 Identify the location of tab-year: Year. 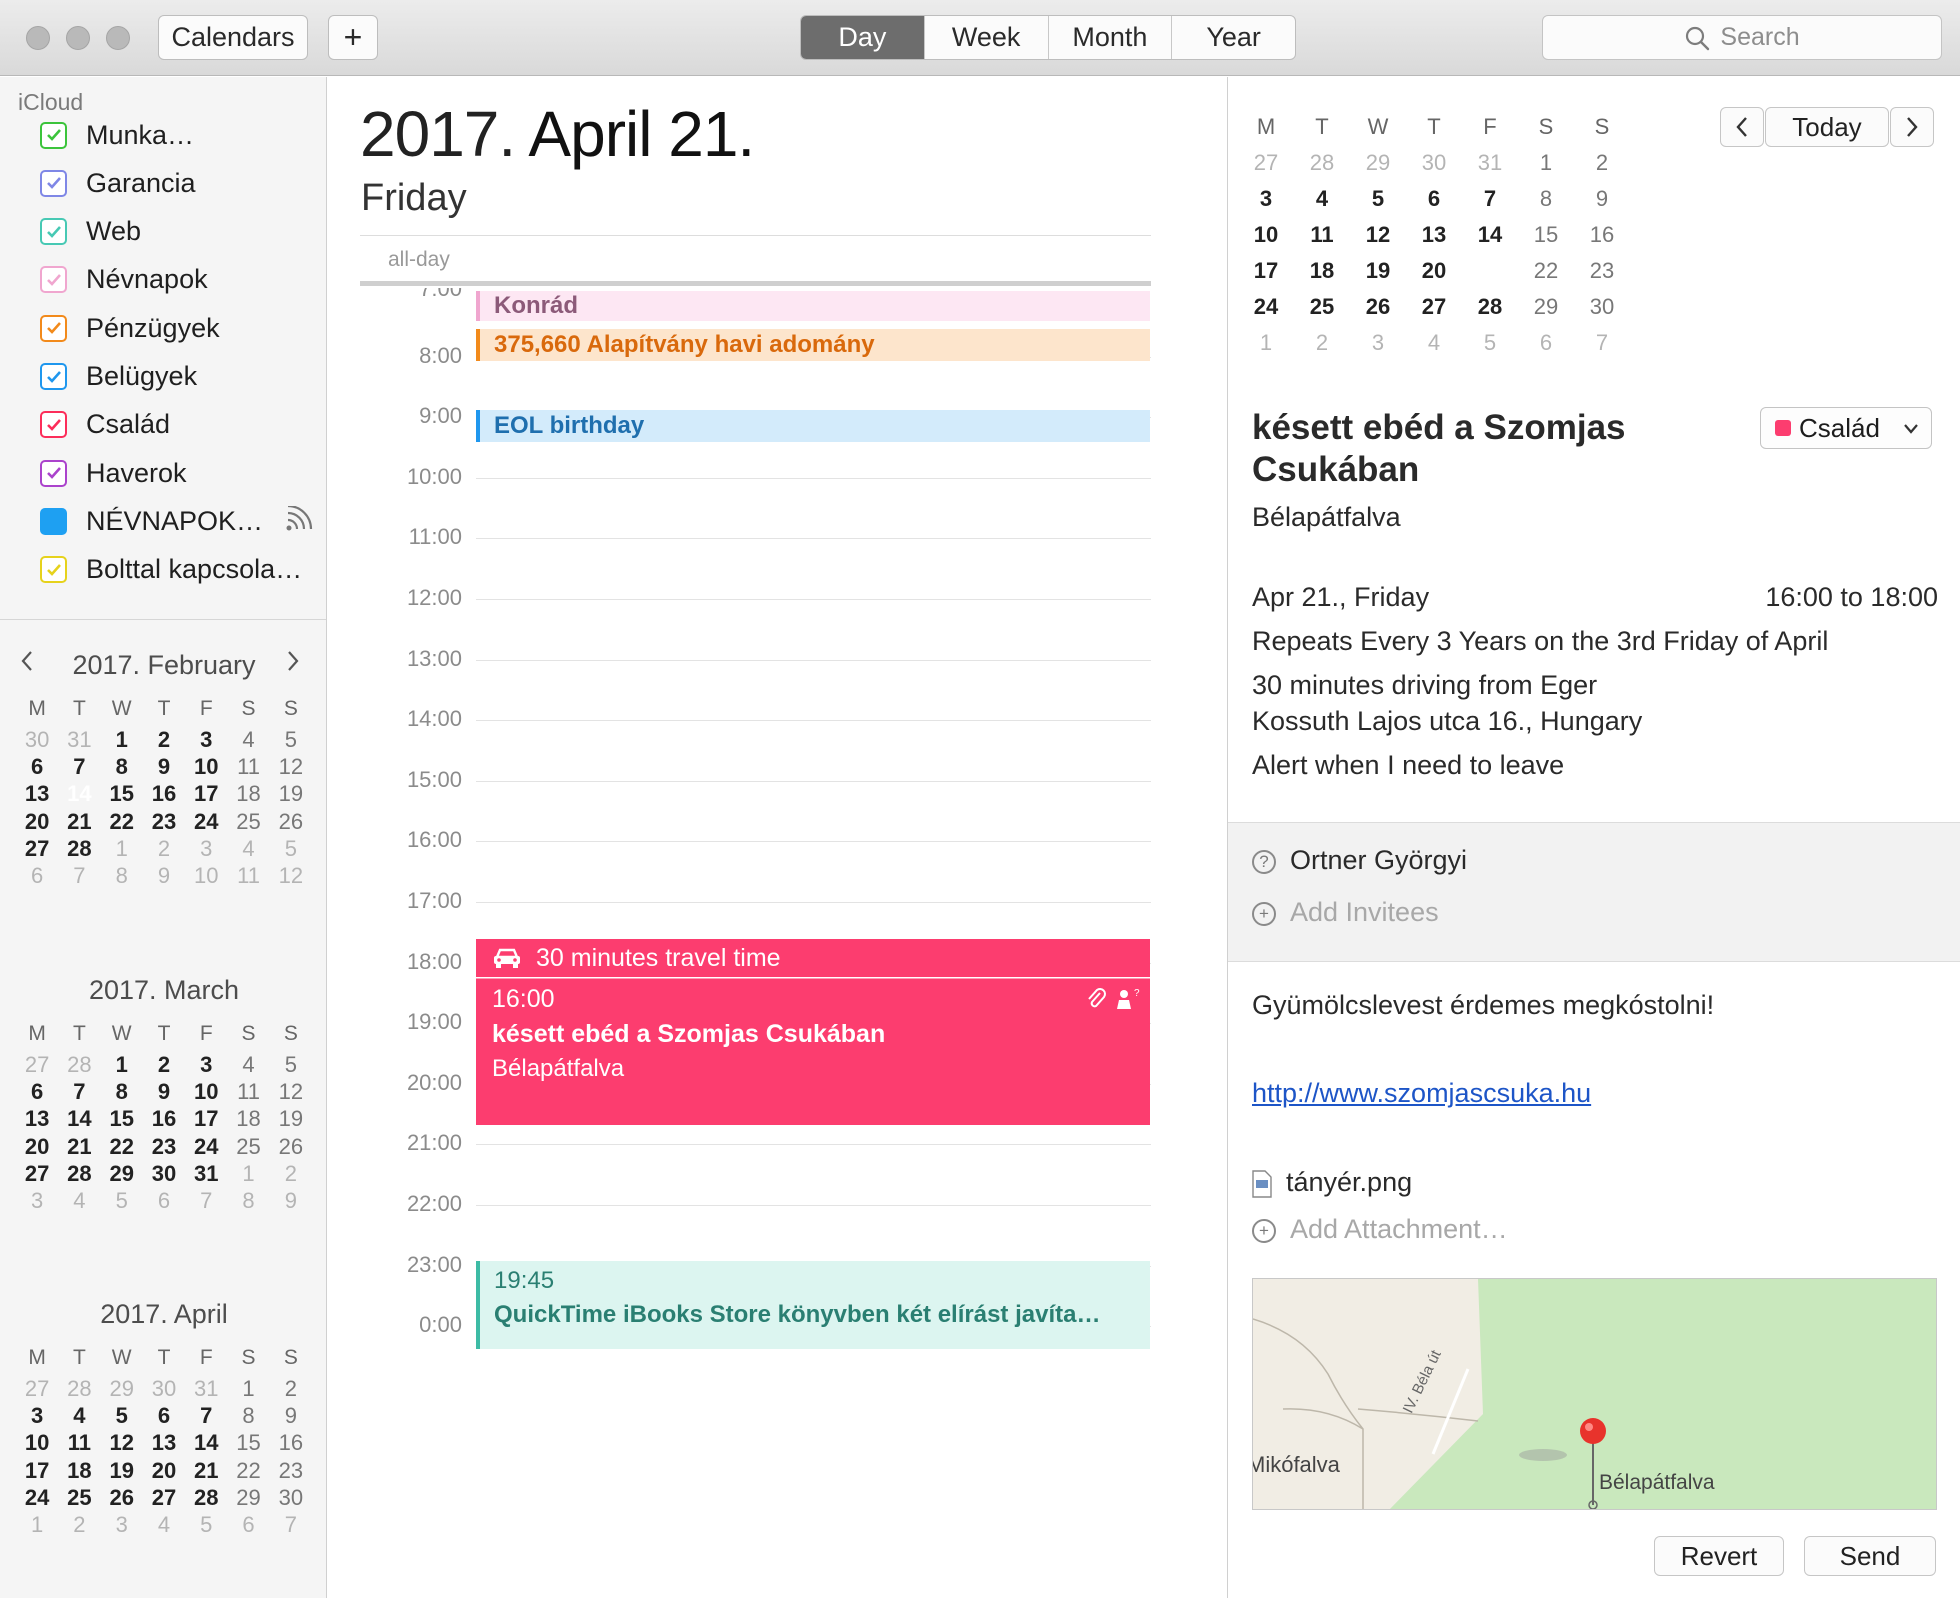
(1233, 37).